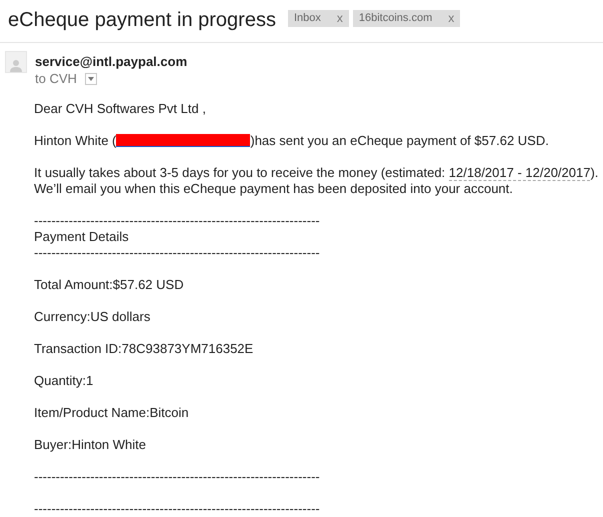 The width and height of the screenshot is (603, 517). I want to click on details-dropdown, so click(90, 79).